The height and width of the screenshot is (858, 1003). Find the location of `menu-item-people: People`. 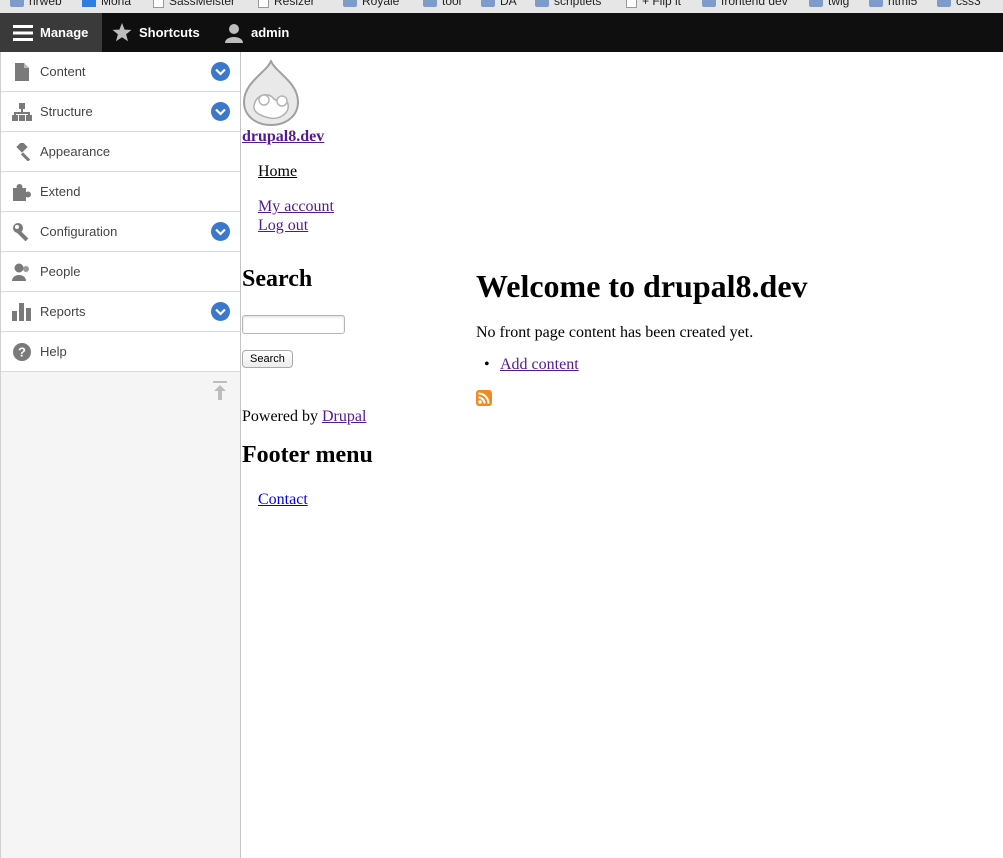

menu-item-people: People is located at coordinates (120, 272).